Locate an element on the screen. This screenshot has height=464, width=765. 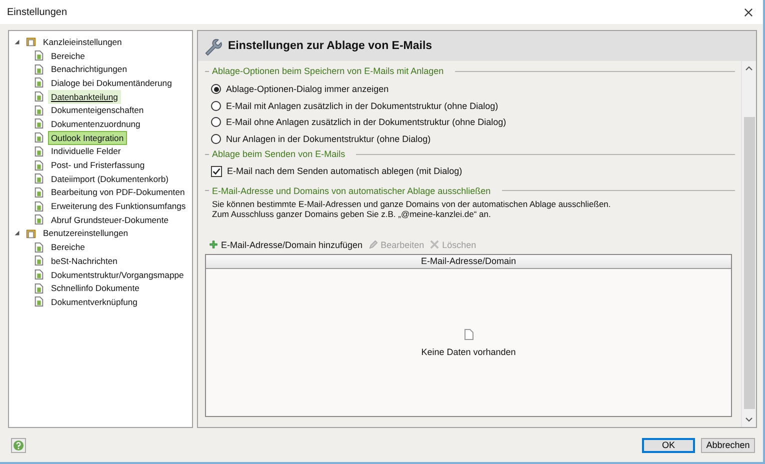
tree-group: Kanzleieinstellungen is located at coordinates (82, 41).